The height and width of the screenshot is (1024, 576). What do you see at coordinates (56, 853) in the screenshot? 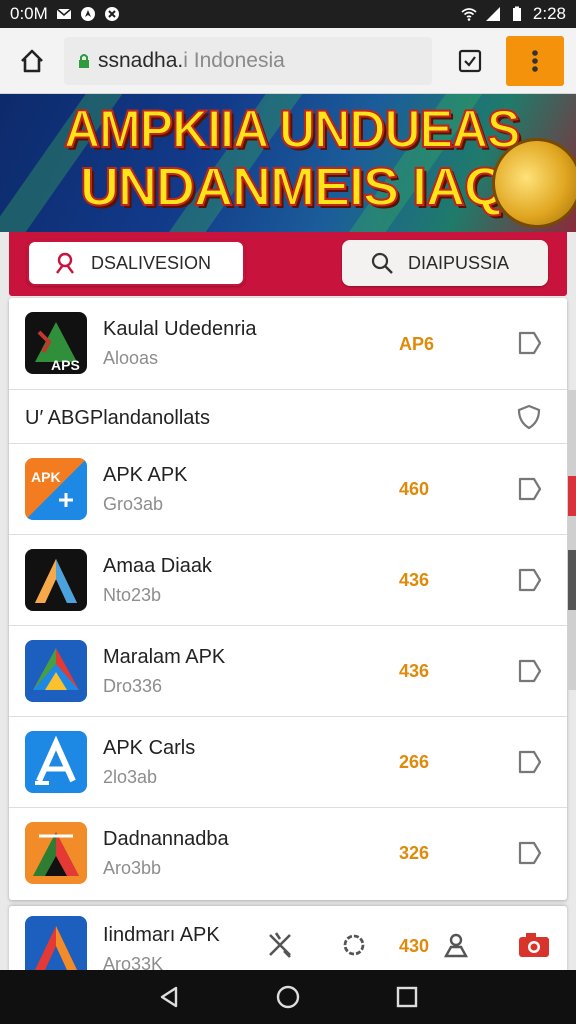
I see `app-icon-a-orange` at bounding box center [56, 853].